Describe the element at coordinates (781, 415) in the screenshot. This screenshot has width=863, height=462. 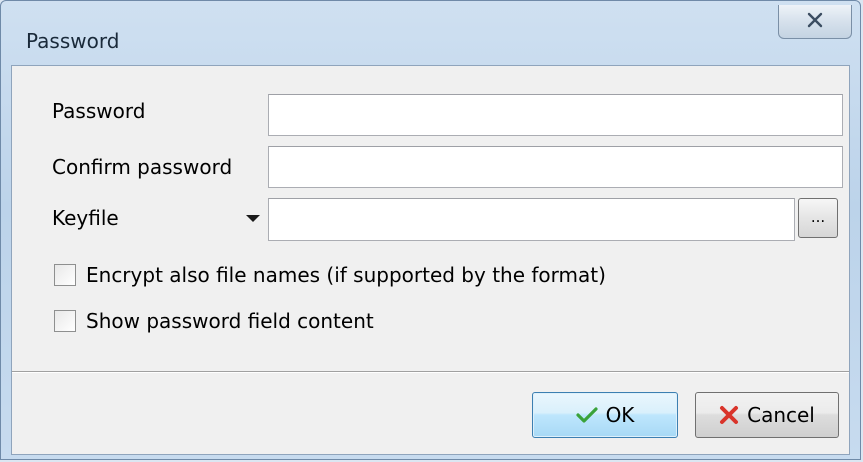
I see `cancel-label: Cancel` at that location.